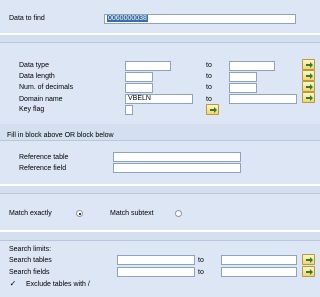 This screenshot has height=297, width=320. I want to click on match-exactly-label: Match exactly, so click(30, 213).